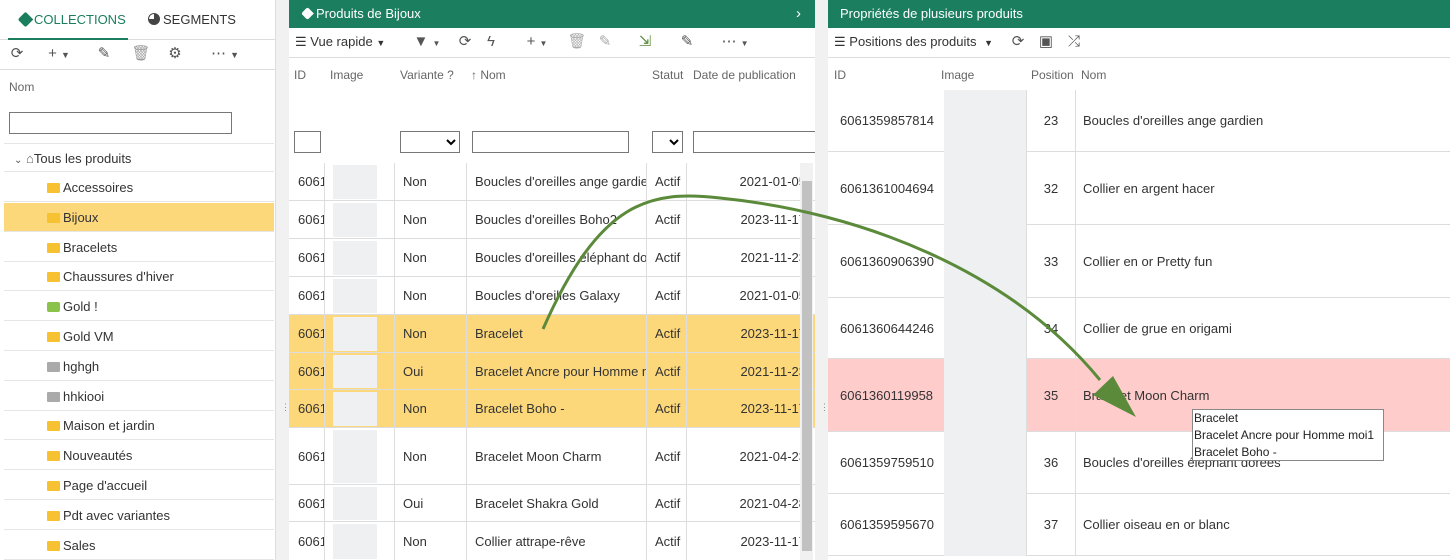  What do you see at coordinates (427, 42) in the screenshot?
I see `filter-button: ▼ ▼` at bounding box center [427, 42].